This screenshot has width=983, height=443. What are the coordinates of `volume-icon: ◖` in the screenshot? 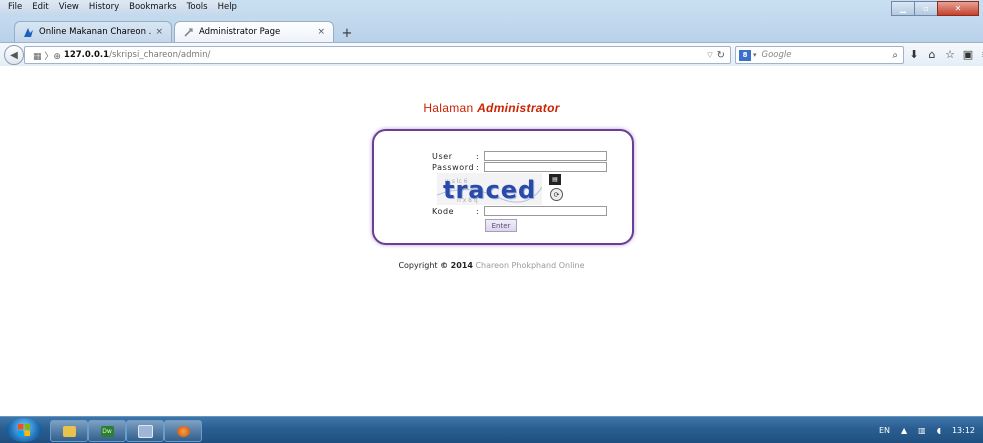 It's located at (939, 430).